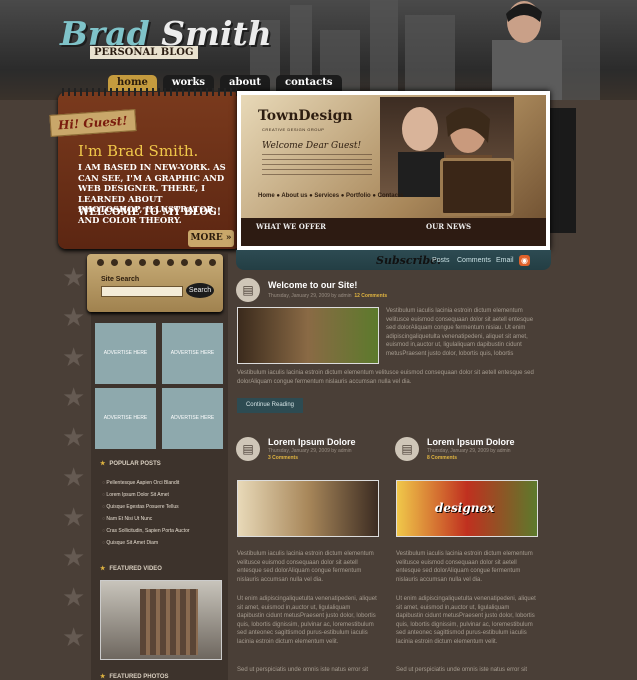 This screenshot has width=637, height=680. What do you see at coordinates (134, 677) in the screenshot?
I see `featured-photos-heading: ★ FEATURED PHOTOS` at bounding box center [134, 677].